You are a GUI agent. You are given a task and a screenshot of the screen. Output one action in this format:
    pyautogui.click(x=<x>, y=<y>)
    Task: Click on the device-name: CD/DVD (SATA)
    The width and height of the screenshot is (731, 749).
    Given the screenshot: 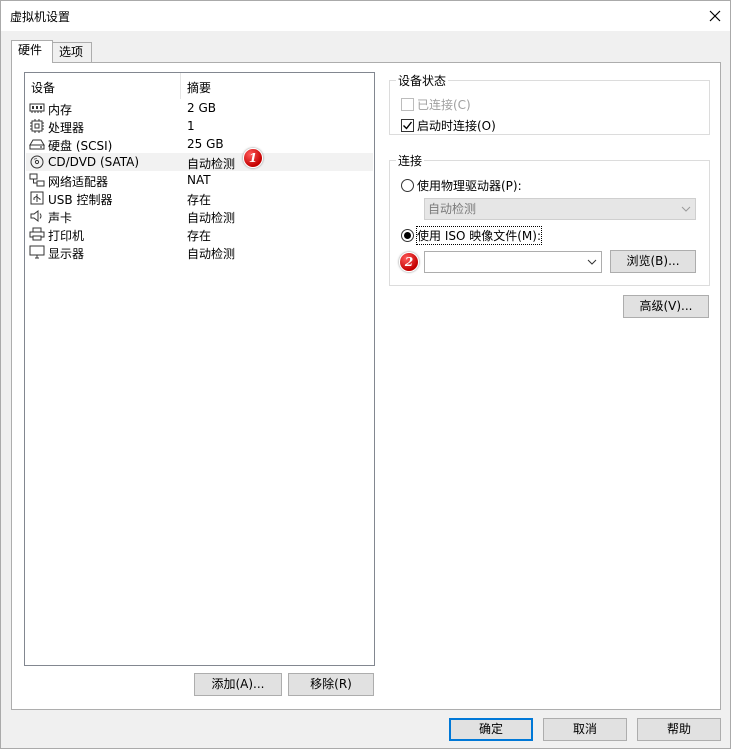 What is the action you would take?
    pyautogui.click(x=94, y=162)
    